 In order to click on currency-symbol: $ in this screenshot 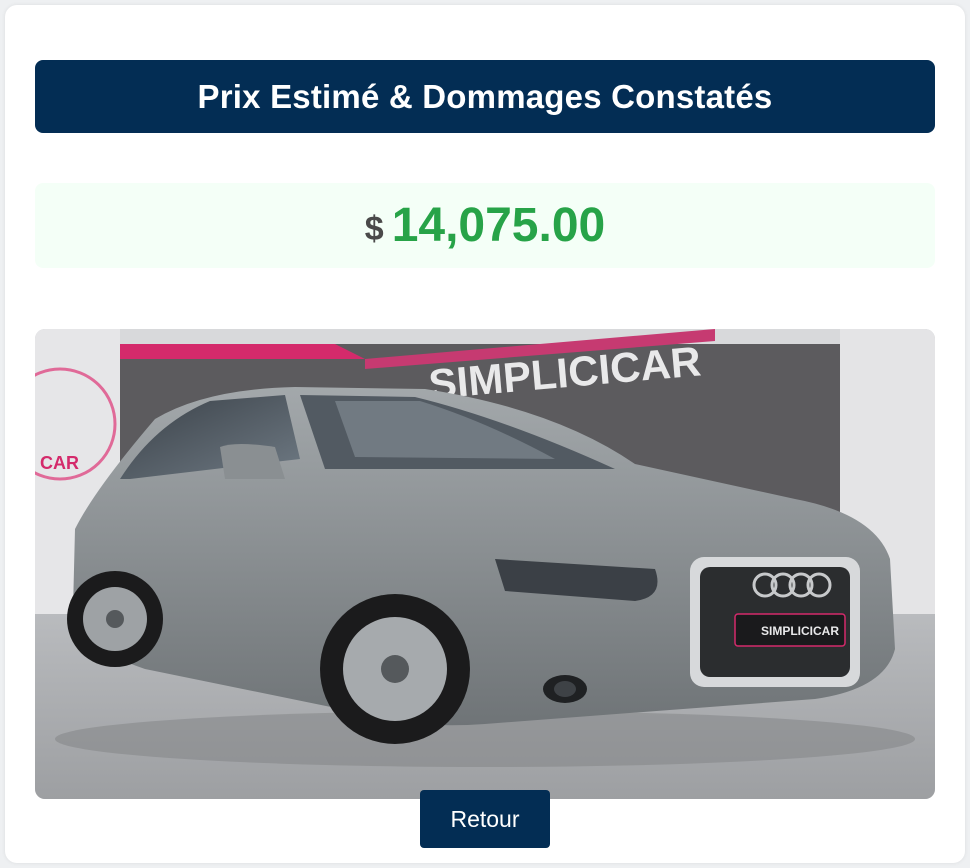, I will do `click(374, 229)`.